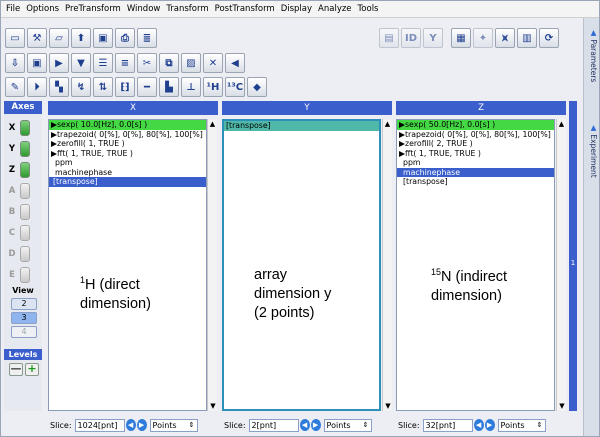 Image resolution: width=600 pixels, height=437 pixels. I want to click on play-button: ▶, so click(59, 63).